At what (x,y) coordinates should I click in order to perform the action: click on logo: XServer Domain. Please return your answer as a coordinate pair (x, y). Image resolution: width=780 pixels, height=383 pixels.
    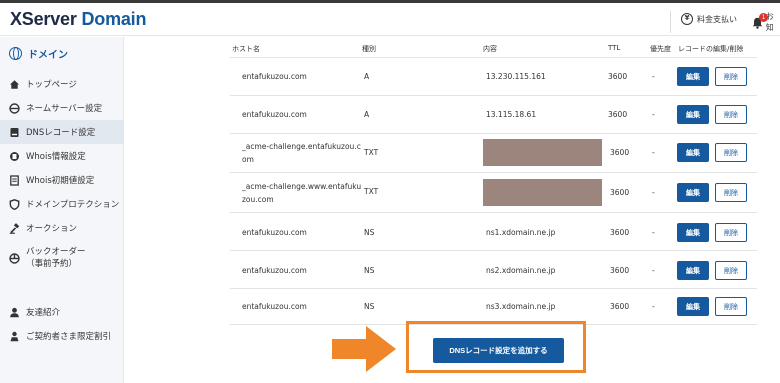
    Looking at the image, I should click on (78, 19).